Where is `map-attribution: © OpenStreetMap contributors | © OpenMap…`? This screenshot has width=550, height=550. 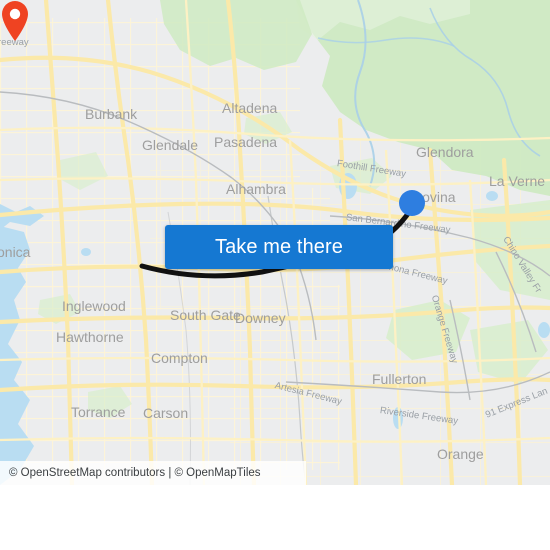 map-attribution: © OpenStreetMap contributors | © OpenMap… is located at coordinates (153, 473).